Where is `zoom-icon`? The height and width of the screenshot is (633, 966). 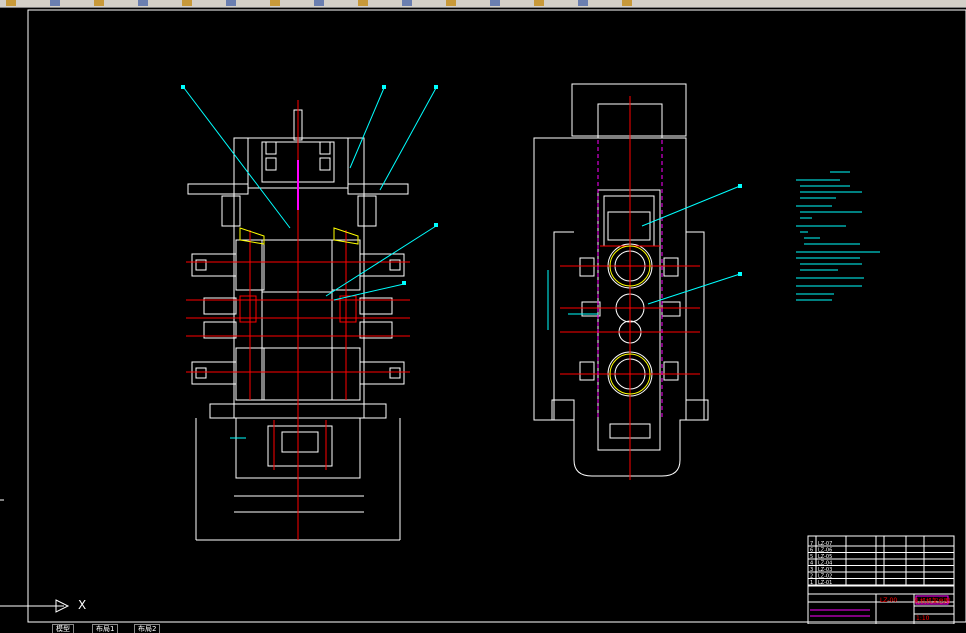 zoom-icon is located at coordinates (275, 3).